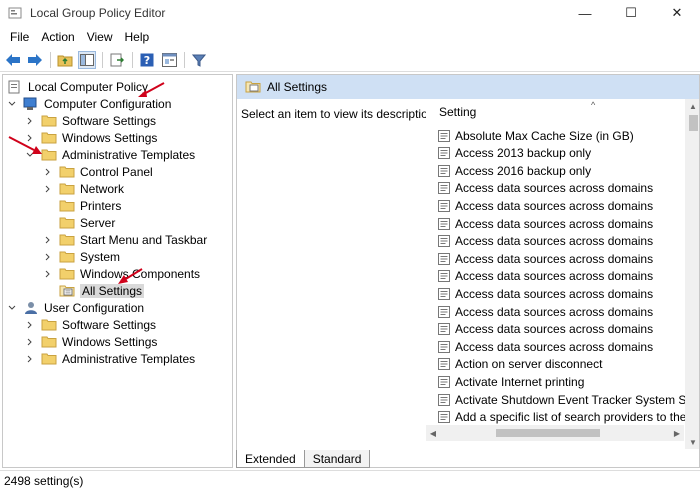 This screenshot has width=700, height=490. I want to click on tree-item-user-configuration: User Configuration, so click(75, 307).